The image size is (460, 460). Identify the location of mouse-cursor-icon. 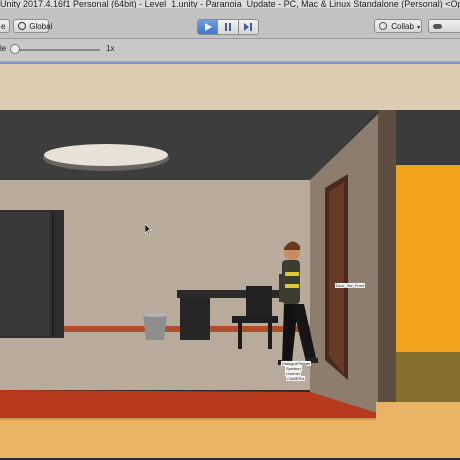
(148, 229).